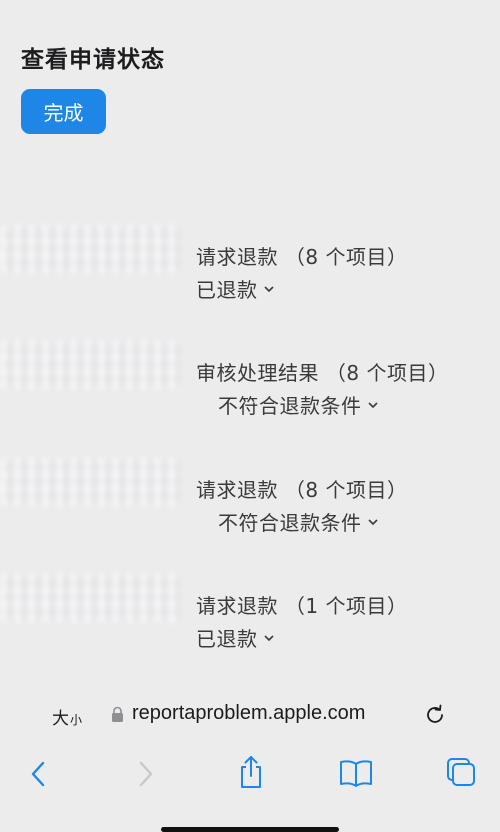 Image resolution: width=500 pixels, height=832 pixels. Describe the element at coordinates (251, 772) in the screenshot. I see `share-icon` at that location.